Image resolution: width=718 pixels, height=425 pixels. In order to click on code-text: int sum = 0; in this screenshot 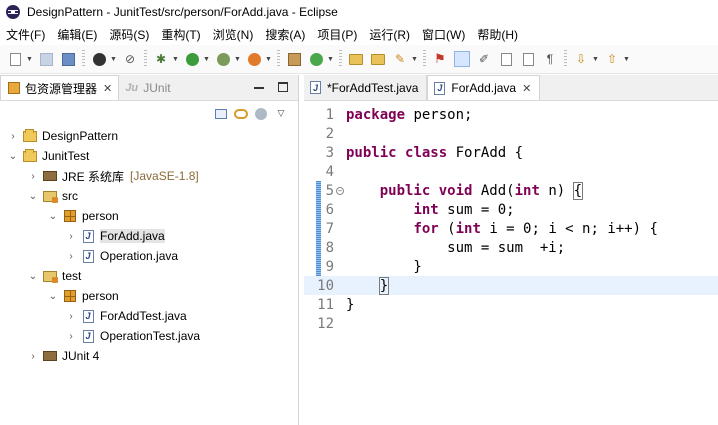, I will do `click(464, 209)`.